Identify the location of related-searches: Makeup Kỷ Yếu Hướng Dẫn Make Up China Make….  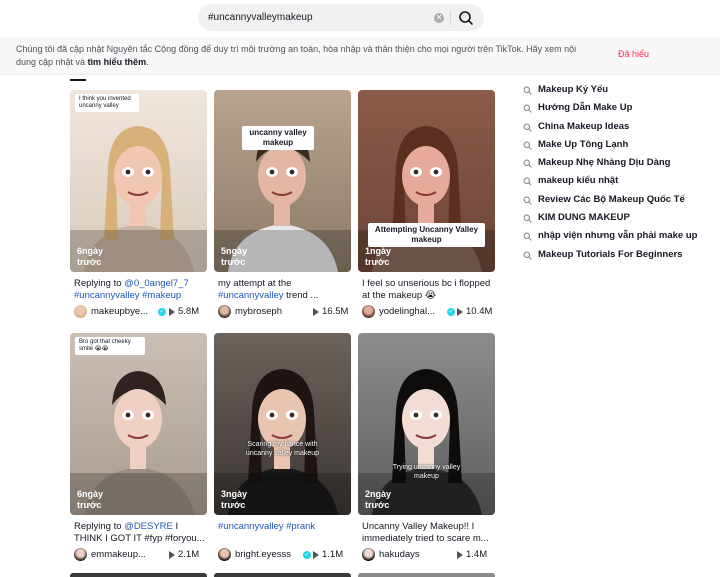
(620, 174).